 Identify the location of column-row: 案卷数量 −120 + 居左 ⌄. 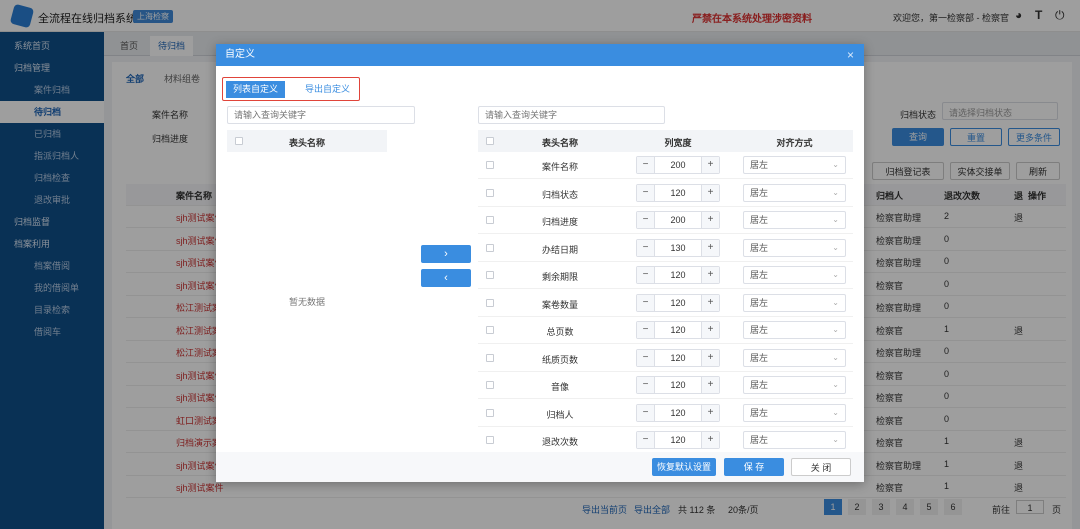
(665, 303).